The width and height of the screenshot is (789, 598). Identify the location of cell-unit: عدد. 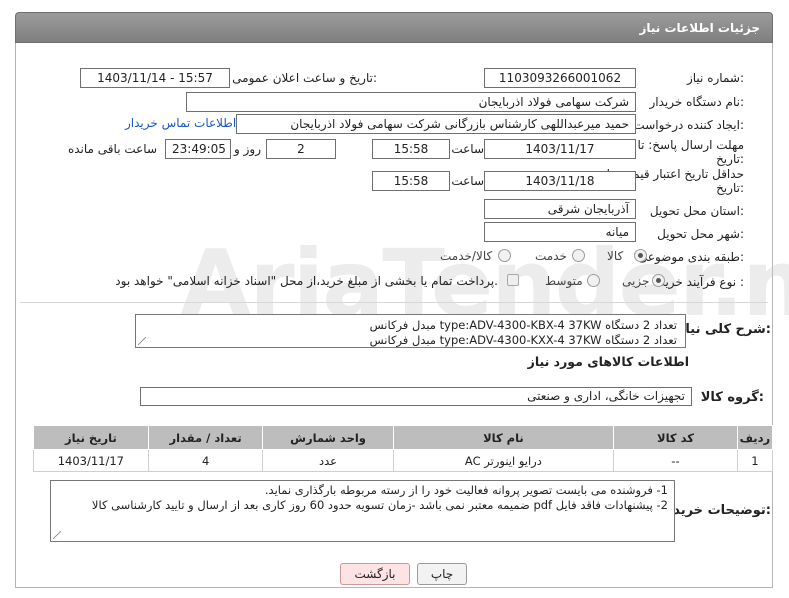
(328, 460).